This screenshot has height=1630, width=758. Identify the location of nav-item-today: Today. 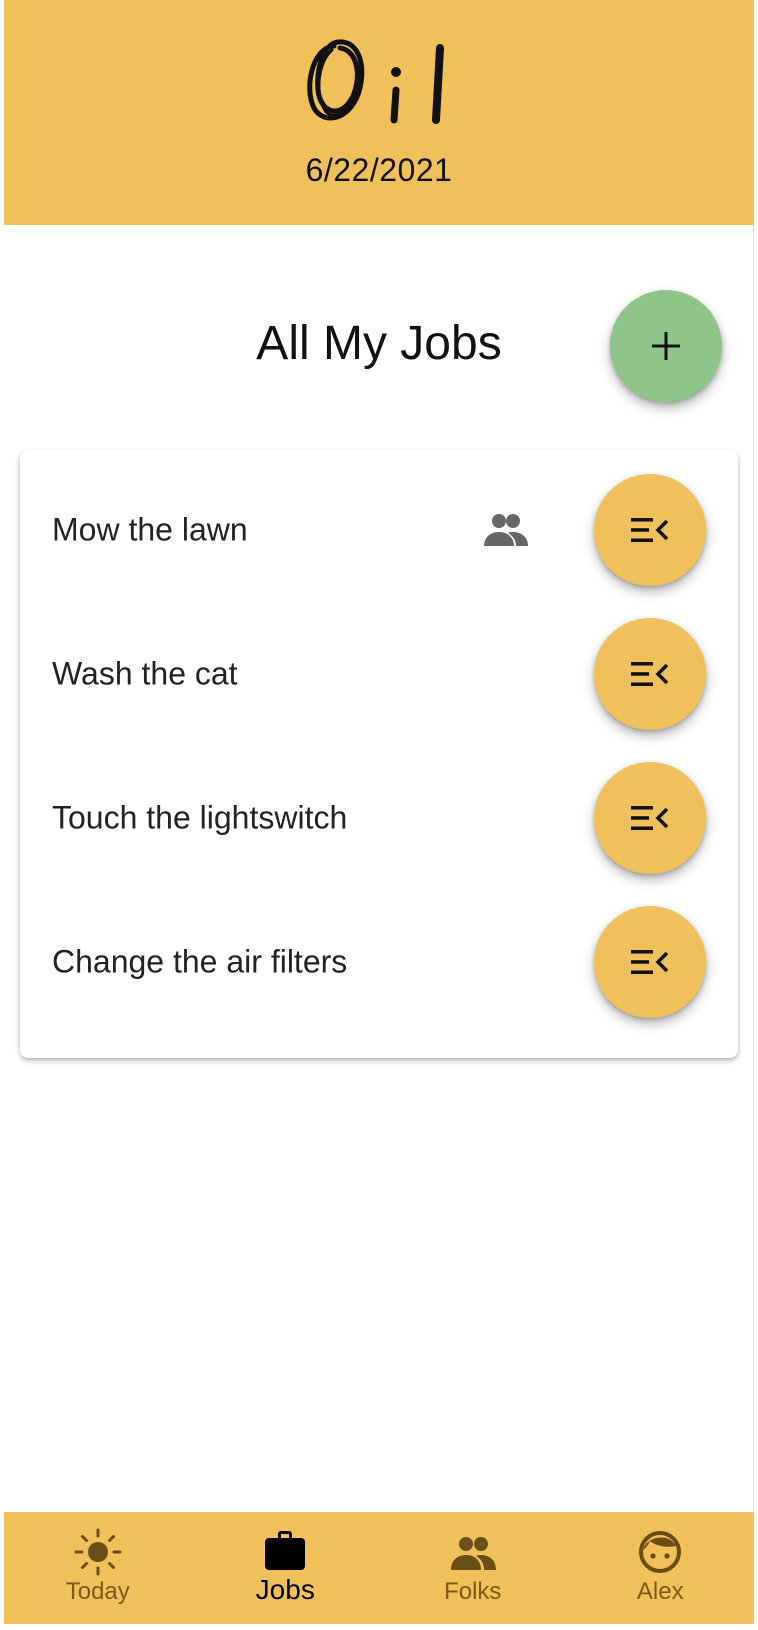
(98, 1568).